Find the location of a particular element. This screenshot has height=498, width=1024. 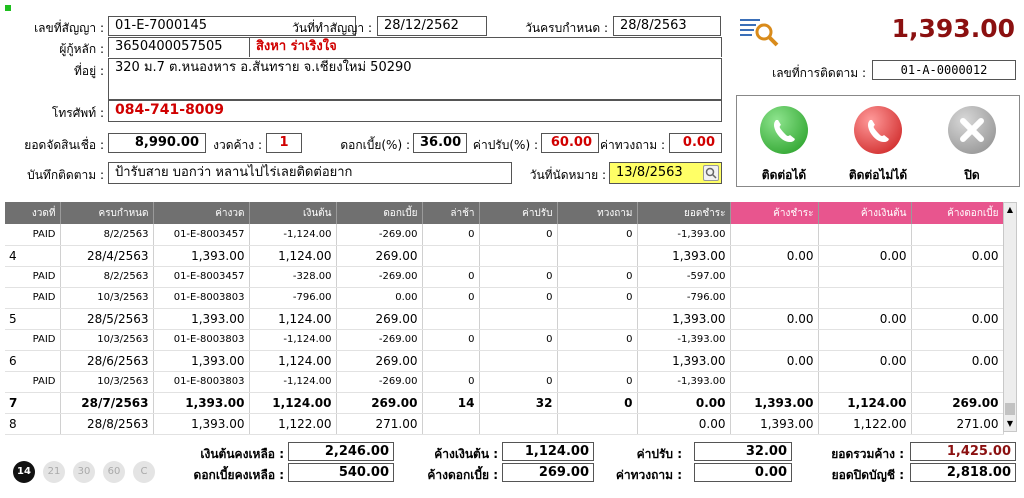

table-cell: 28/5/2563 is located at coordinates (107, 319).